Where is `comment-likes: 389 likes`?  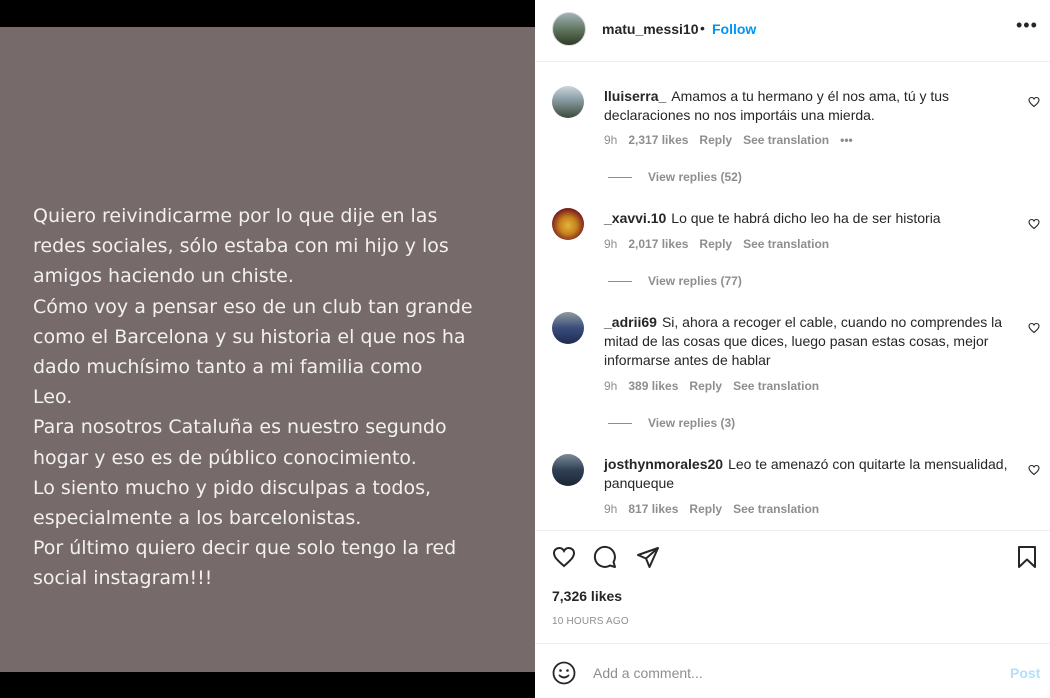 comment-likes: 389 likes is located at coordinates (653, 386).